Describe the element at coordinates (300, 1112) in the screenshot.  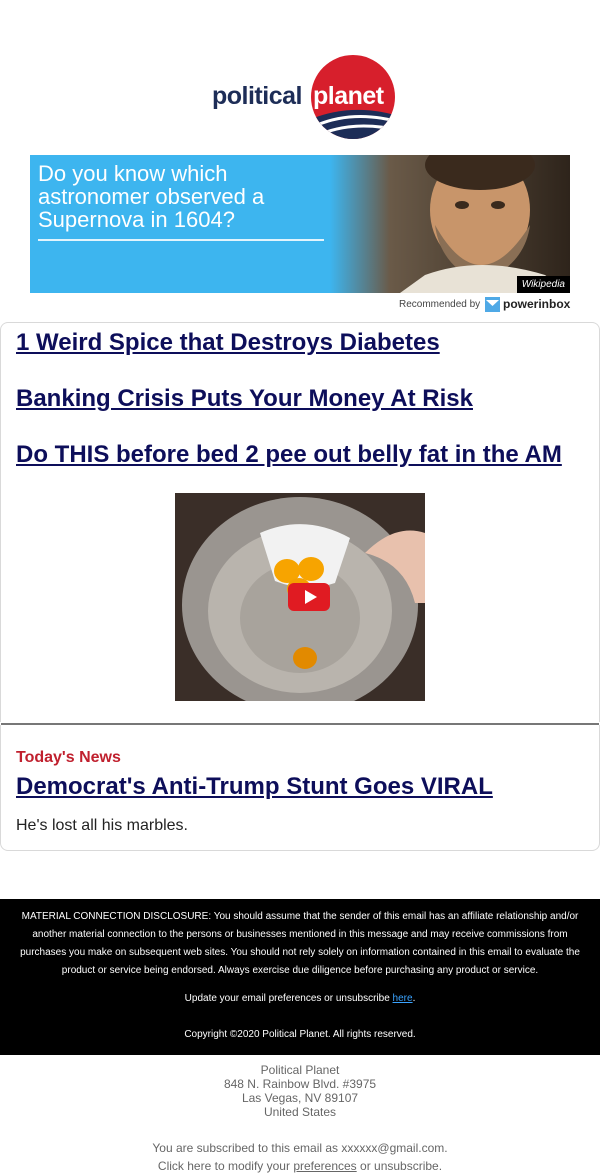
I see `country: United States` at that location.